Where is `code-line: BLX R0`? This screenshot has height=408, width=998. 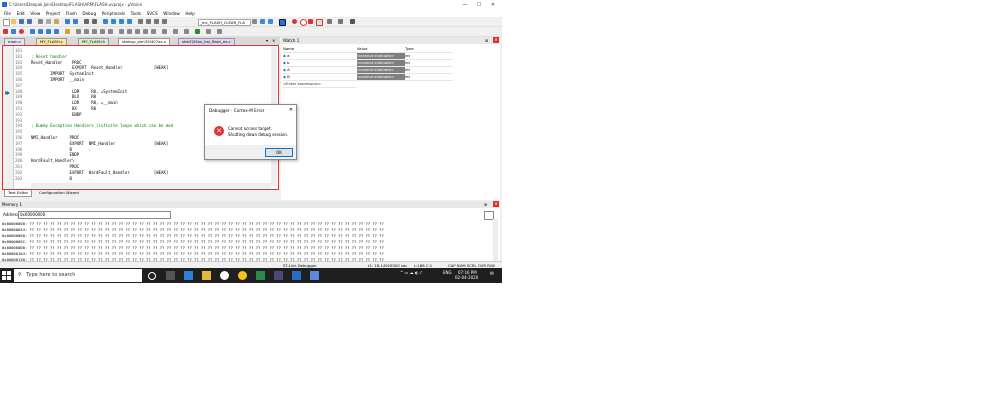
code-line: BLX R0 is located at coordinates (153, 96).